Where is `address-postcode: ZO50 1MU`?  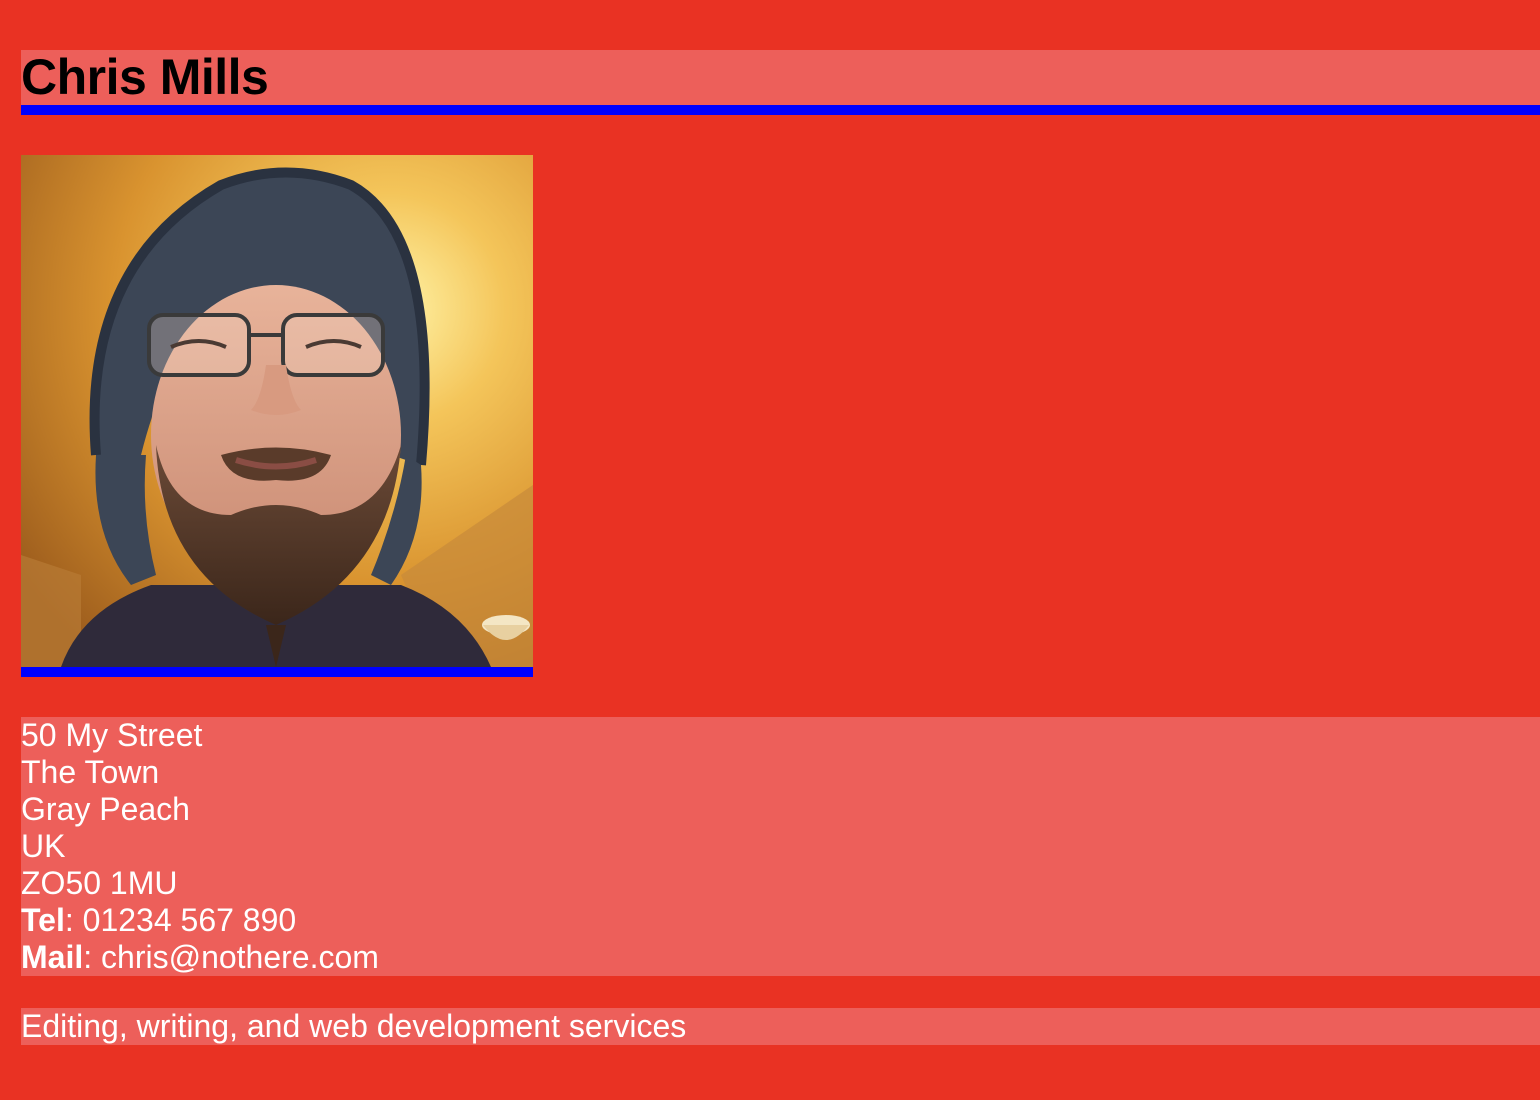
address-postcode: ZO50 1MU is located at coordinates (99, 883).